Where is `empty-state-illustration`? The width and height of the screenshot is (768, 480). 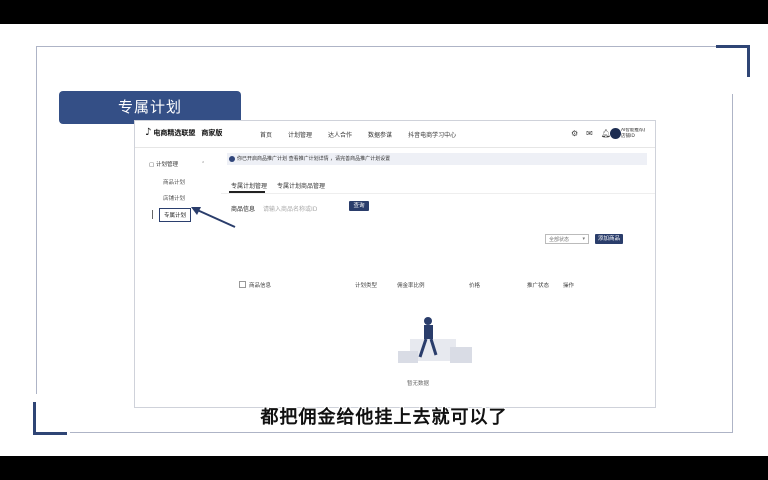 empty-state-illustration is located at coordinates (435, 340).